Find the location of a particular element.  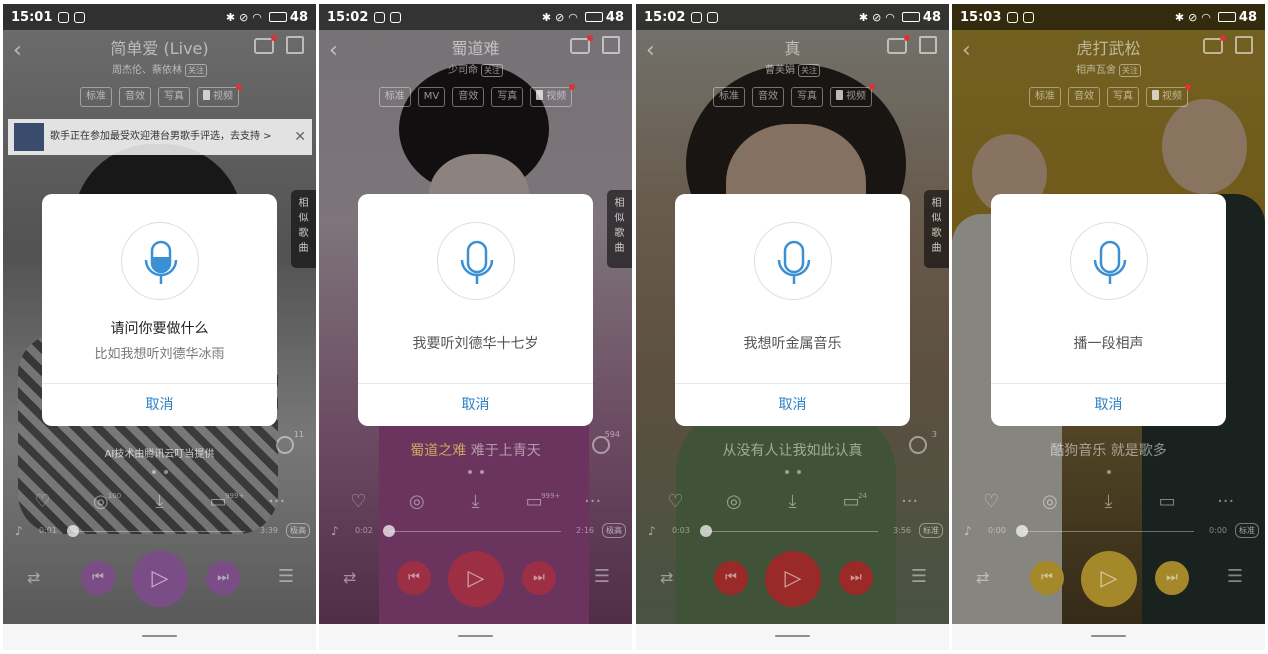

ringtone-icon: ◎ 100 is located at coordinates (105, 502).